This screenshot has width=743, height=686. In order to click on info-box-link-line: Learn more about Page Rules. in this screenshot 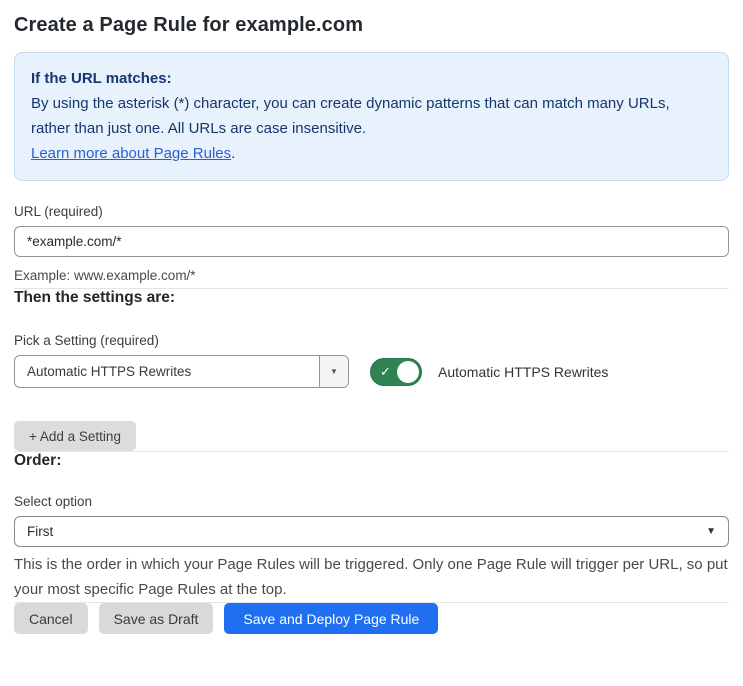, I will do `click(371, 153)`.